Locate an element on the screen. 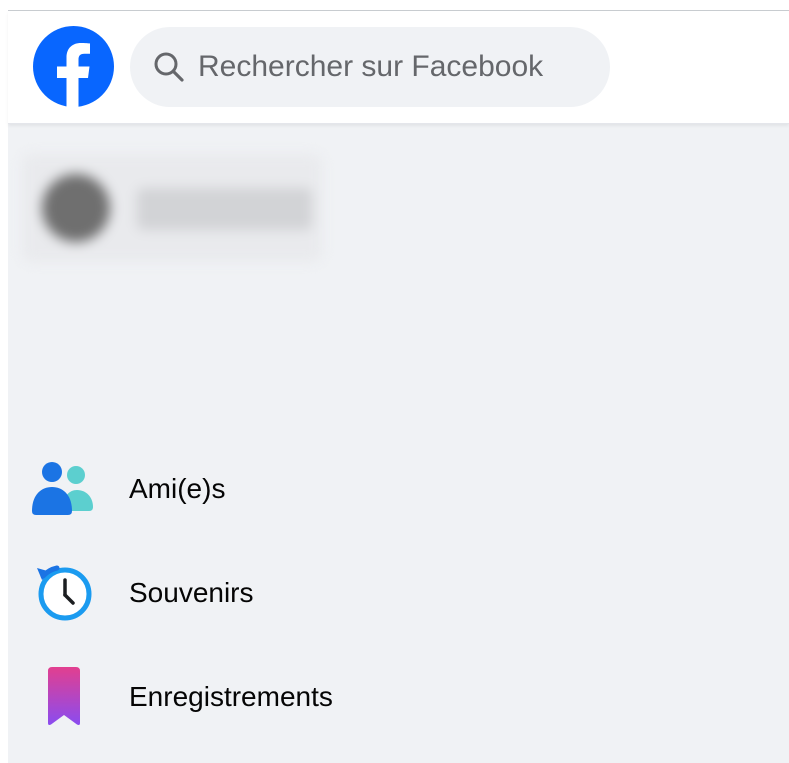  sidebar-item-label: Ami(e)s is located at coordinates (177, 488).